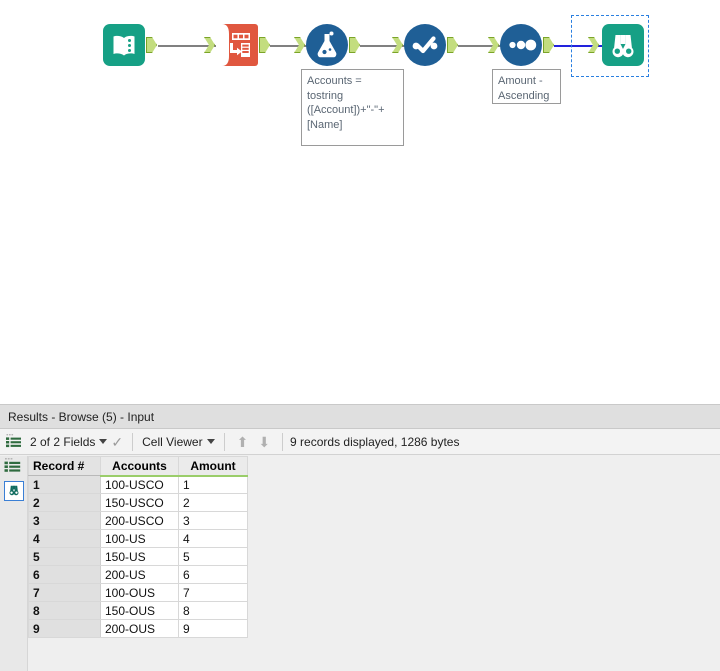 Image resolution: width=720 pixels, height=671 pixels. What do you see at coordinates (213, 466) in the screenshot?
I see `column-header-amount: Amount` at bounding box center [213, 466].